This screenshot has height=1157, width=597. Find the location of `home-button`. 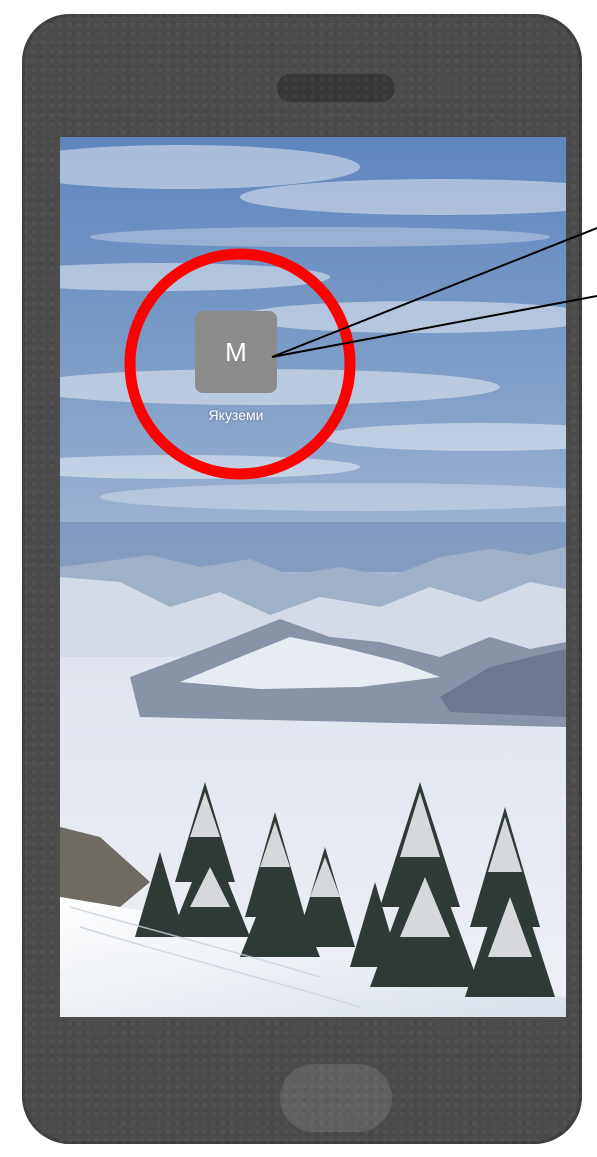

home-button is located at coordinates (336, 1098).